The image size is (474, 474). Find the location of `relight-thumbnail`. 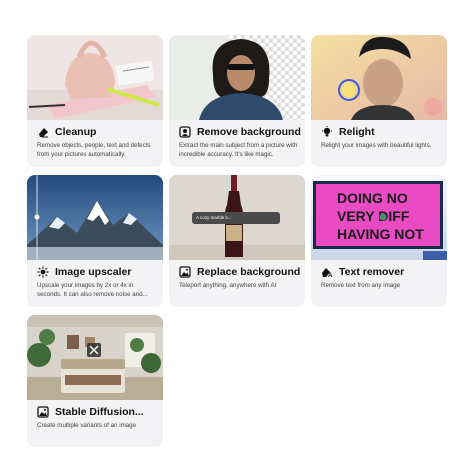

relight-thumbnail is located at coordinates (379, 77).